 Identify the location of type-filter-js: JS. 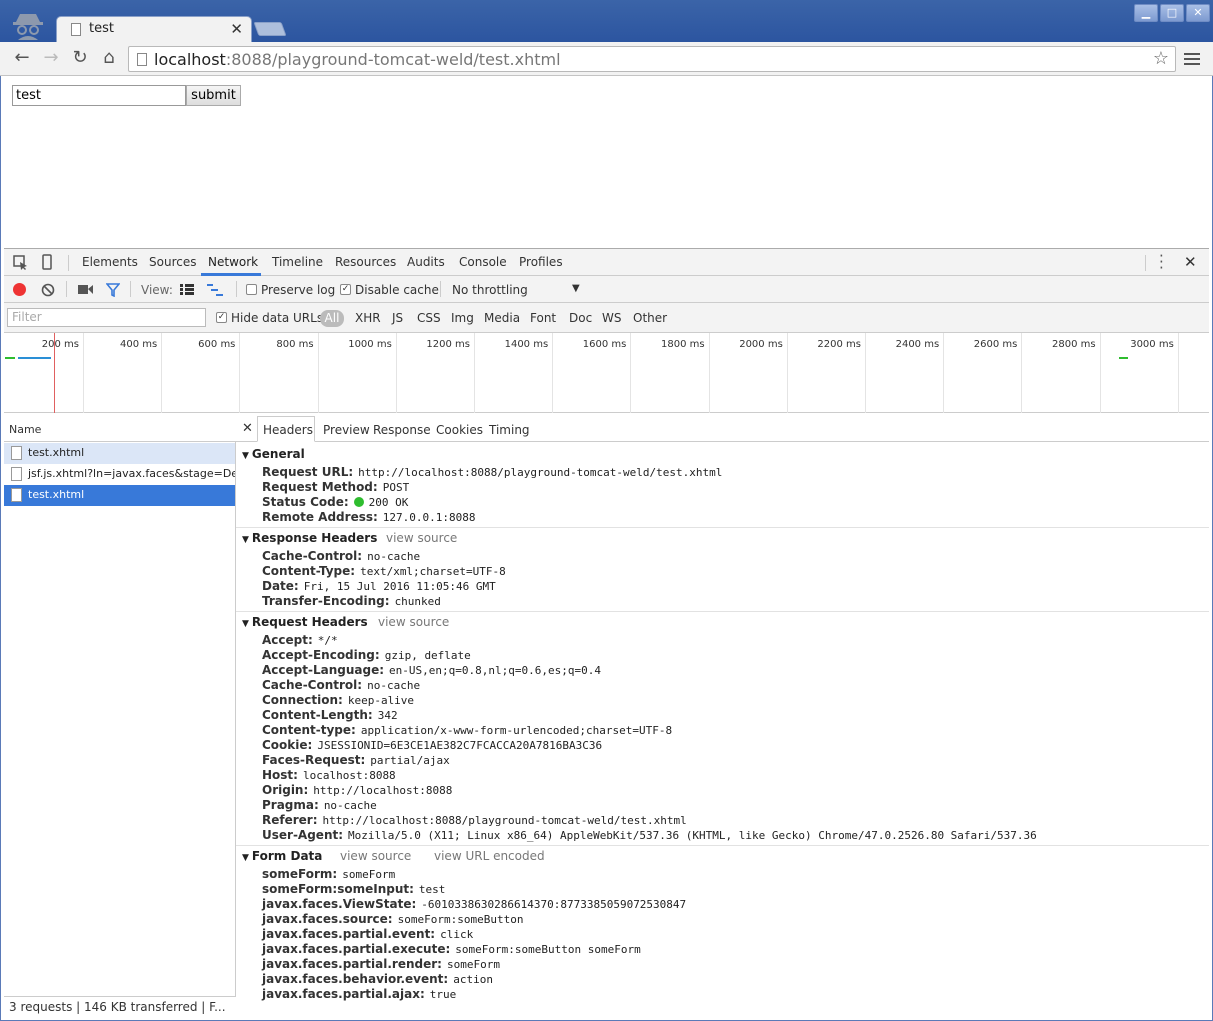
(397, 318).